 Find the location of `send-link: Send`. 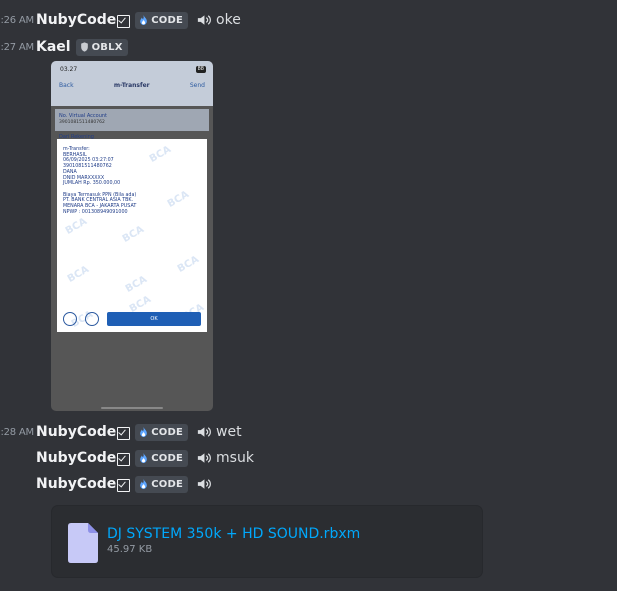

send-link: Send is located at coordinates (197, 85).